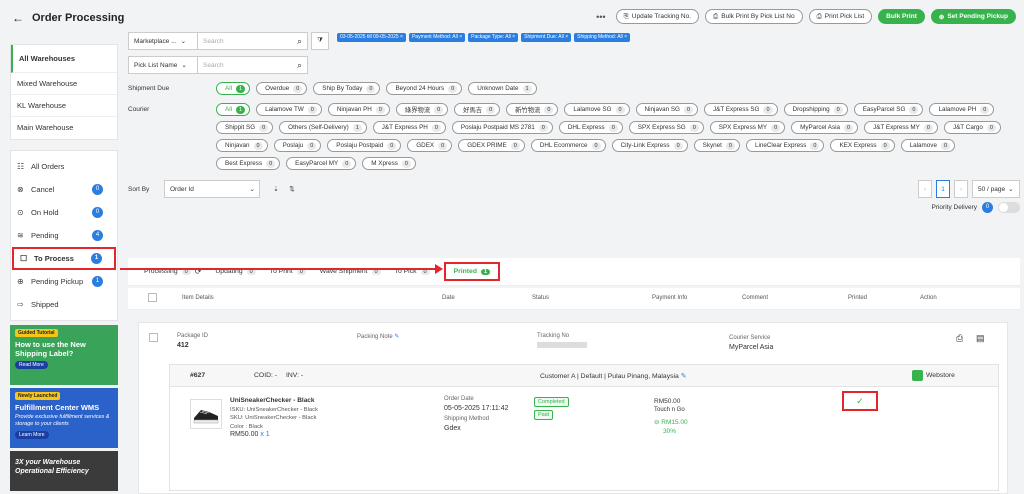  Describe the element at coordinates (64, 471) in the screenshot. I see `promo-banner-efficiency: 3X your Warehouse Operational Efficiency` at that location.